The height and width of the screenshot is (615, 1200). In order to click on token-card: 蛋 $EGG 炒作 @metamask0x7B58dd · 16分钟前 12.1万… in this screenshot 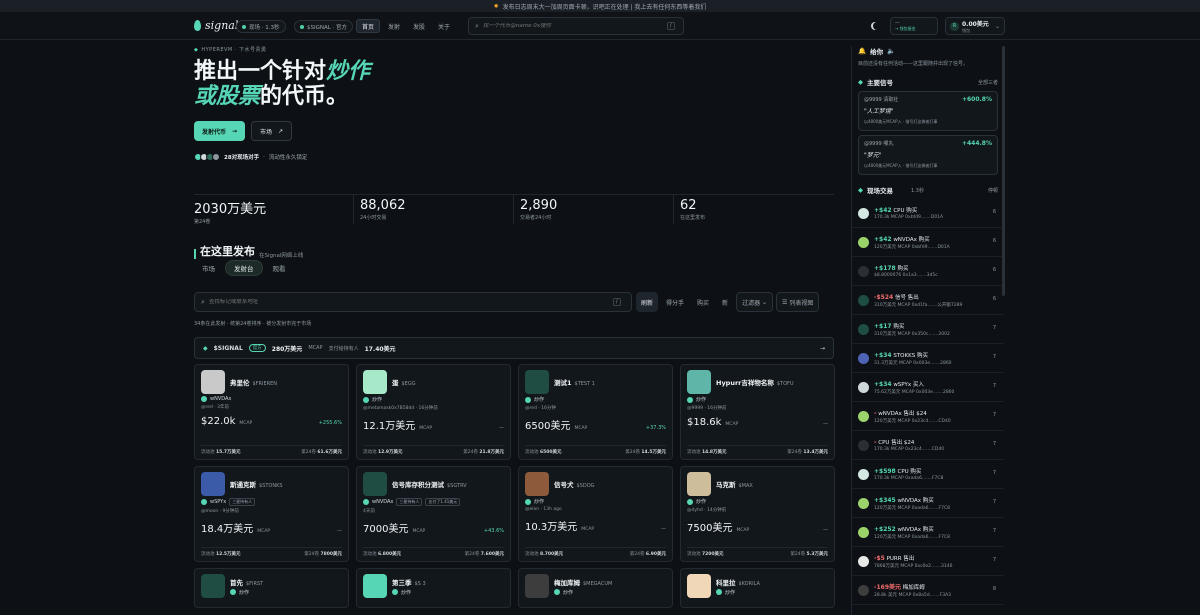, I will do `click(433, 412)`.